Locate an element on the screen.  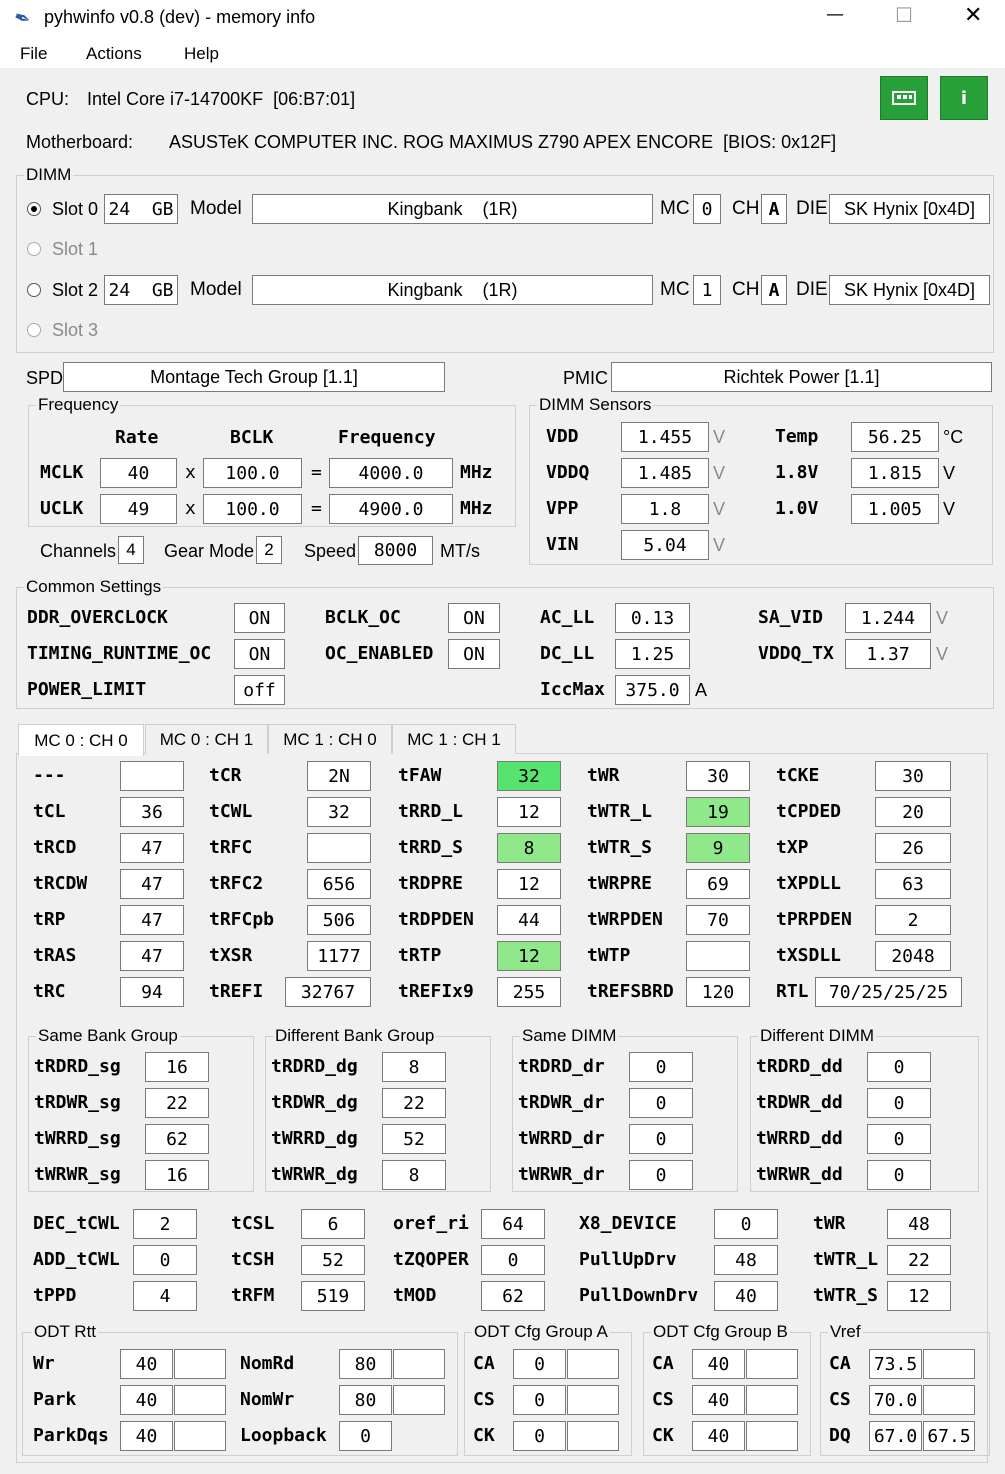
ch-label: CH is located at coordinates (746, 289).